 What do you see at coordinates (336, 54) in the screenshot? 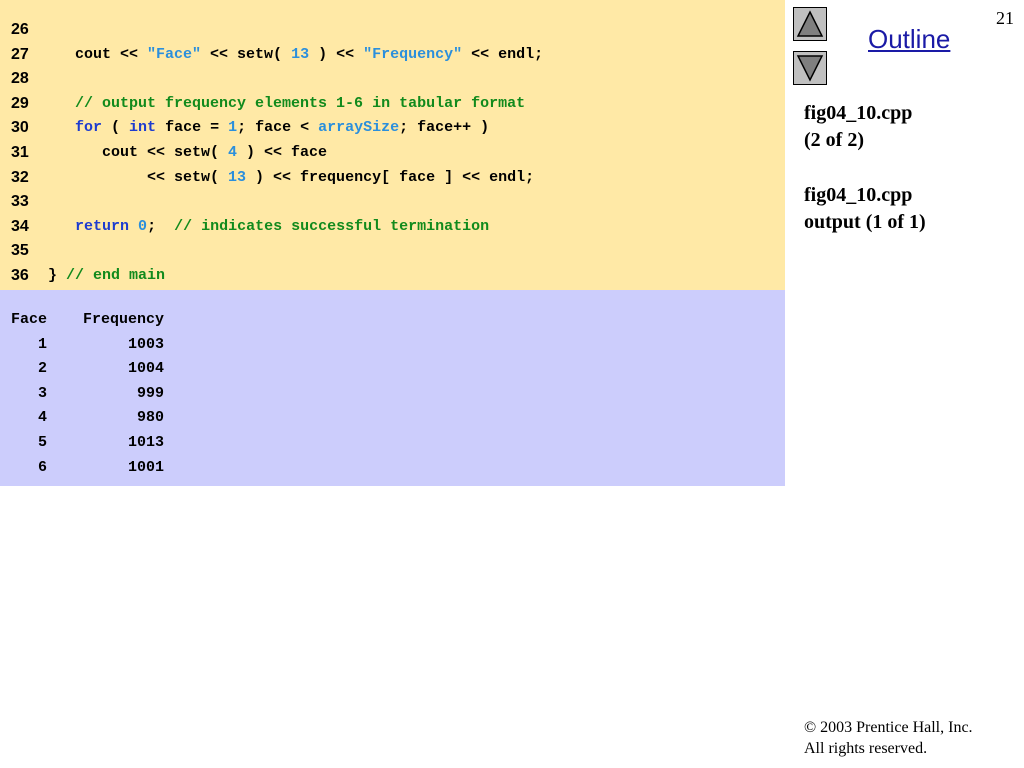
I see `code-token: ) <<` at bounding box center [336, 54].